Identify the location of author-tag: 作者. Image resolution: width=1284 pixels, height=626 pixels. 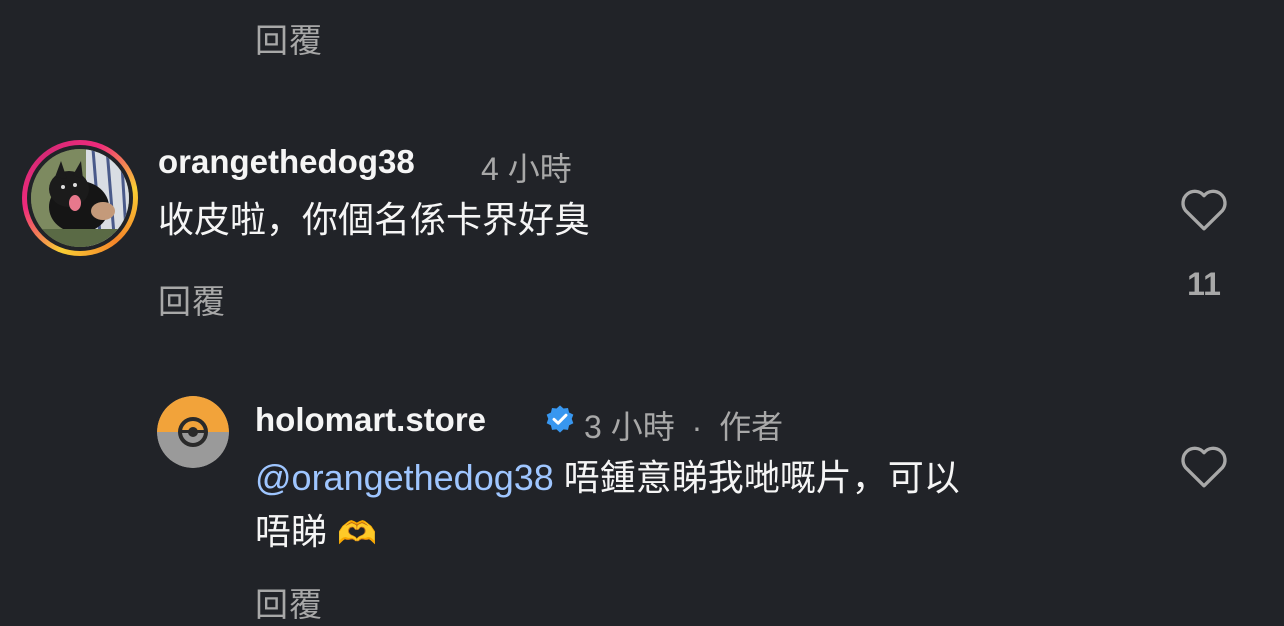
(751, 427).